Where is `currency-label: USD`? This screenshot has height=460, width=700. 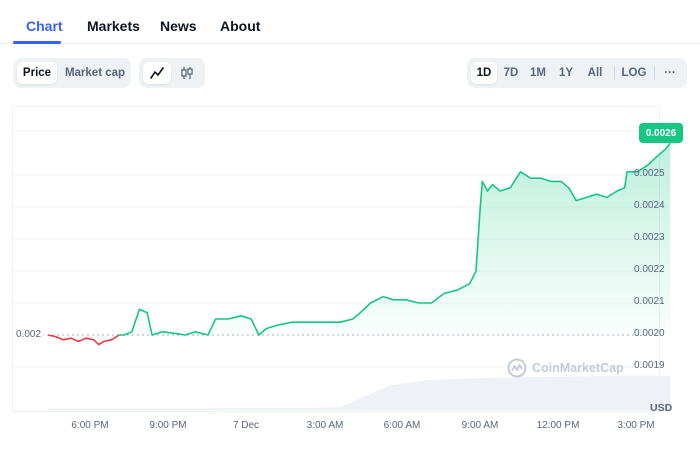
currency-label: USD is located at coordinates (661, 408).